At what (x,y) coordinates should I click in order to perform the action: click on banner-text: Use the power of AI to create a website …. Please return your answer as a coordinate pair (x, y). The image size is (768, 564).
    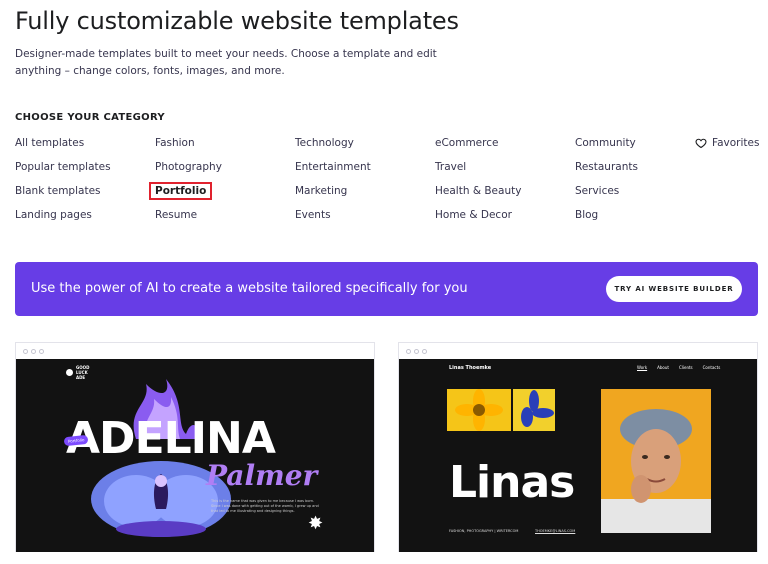
    Looking at the image, I should click on (249, 288).